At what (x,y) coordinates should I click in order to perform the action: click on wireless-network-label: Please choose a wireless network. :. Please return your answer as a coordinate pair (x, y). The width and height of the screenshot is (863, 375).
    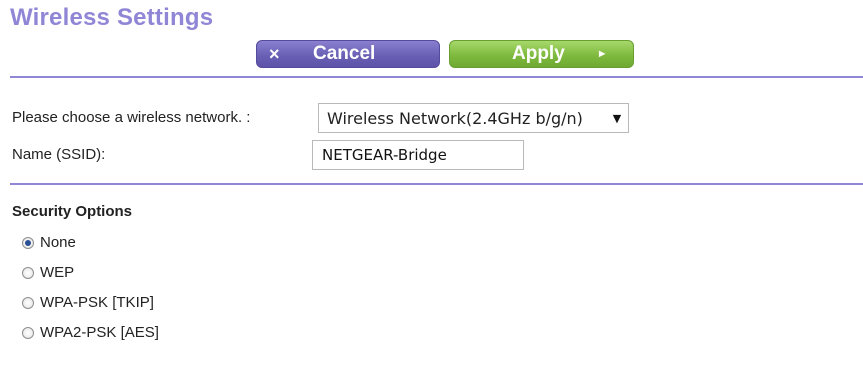
    Looking at the image, I should click on (131, 117).